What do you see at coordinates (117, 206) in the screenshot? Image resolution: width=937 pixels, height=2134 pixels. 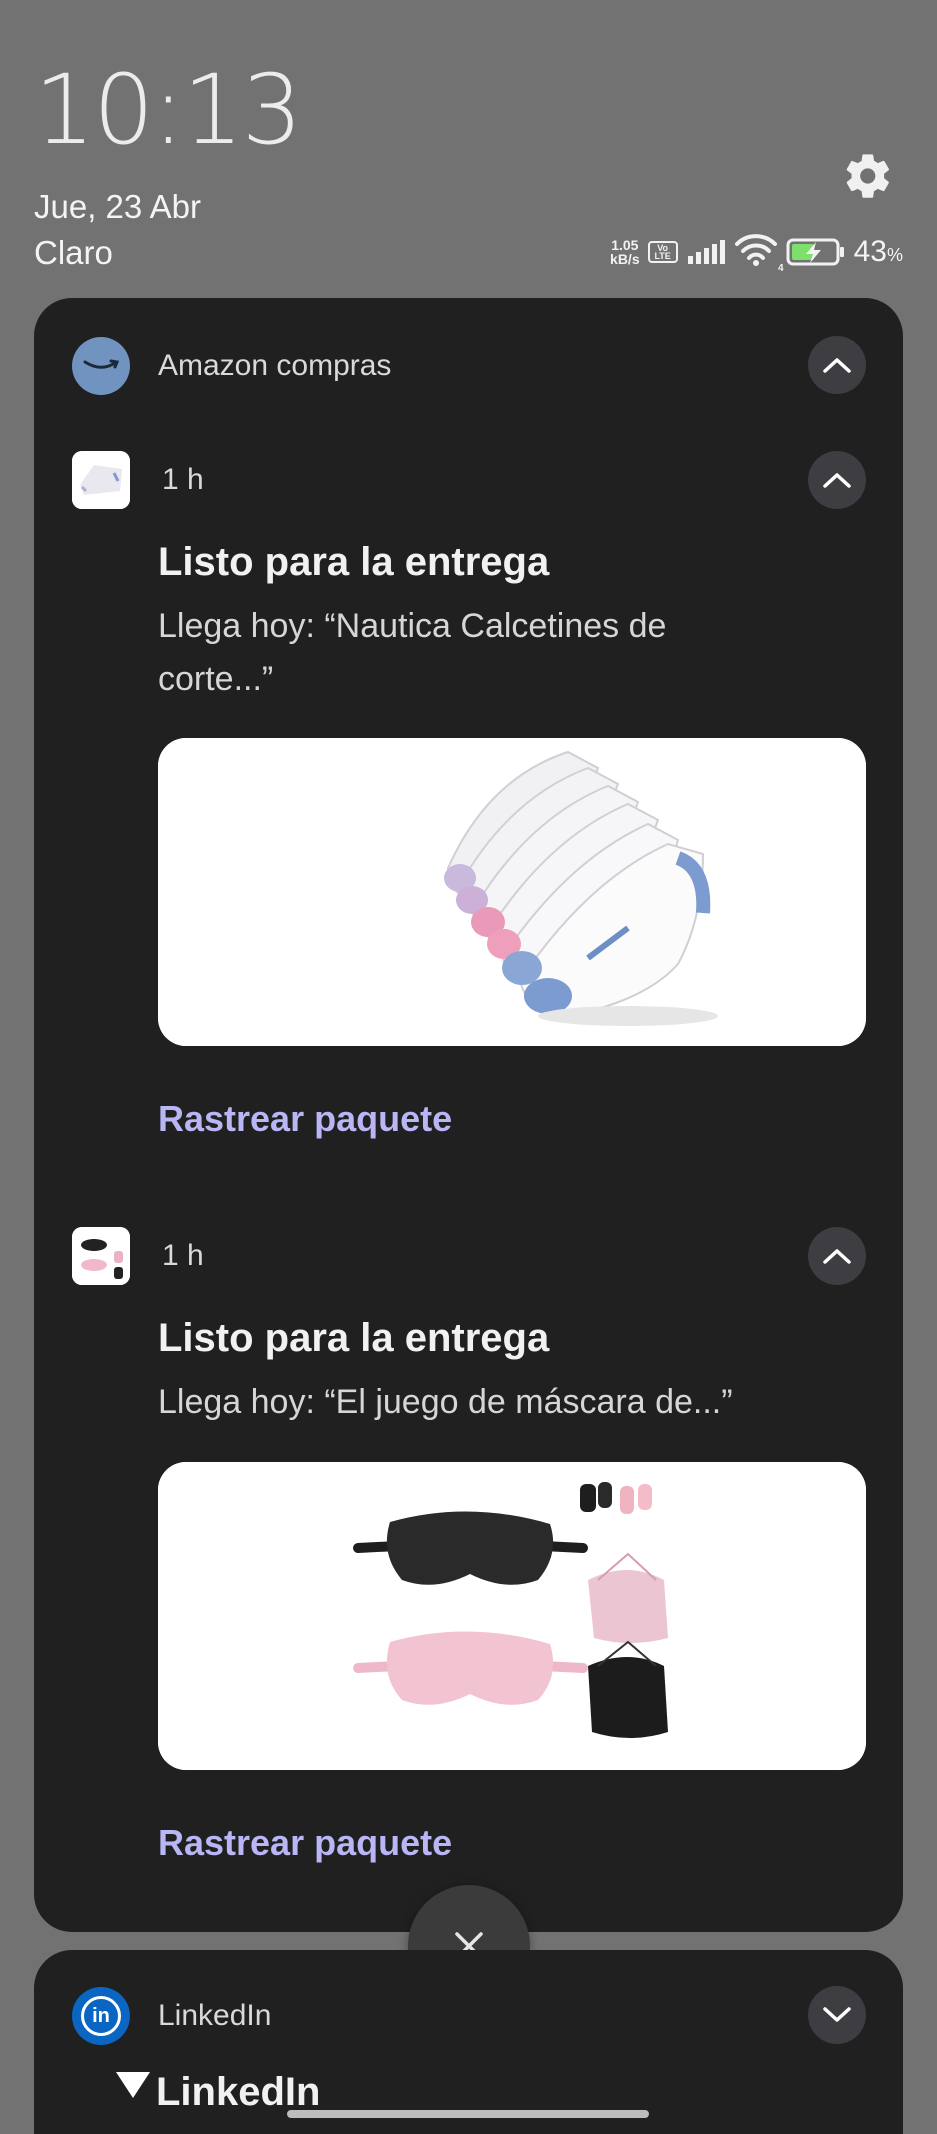 I see `date: Jue, 23 Abr` at bounding box center [117, 206].